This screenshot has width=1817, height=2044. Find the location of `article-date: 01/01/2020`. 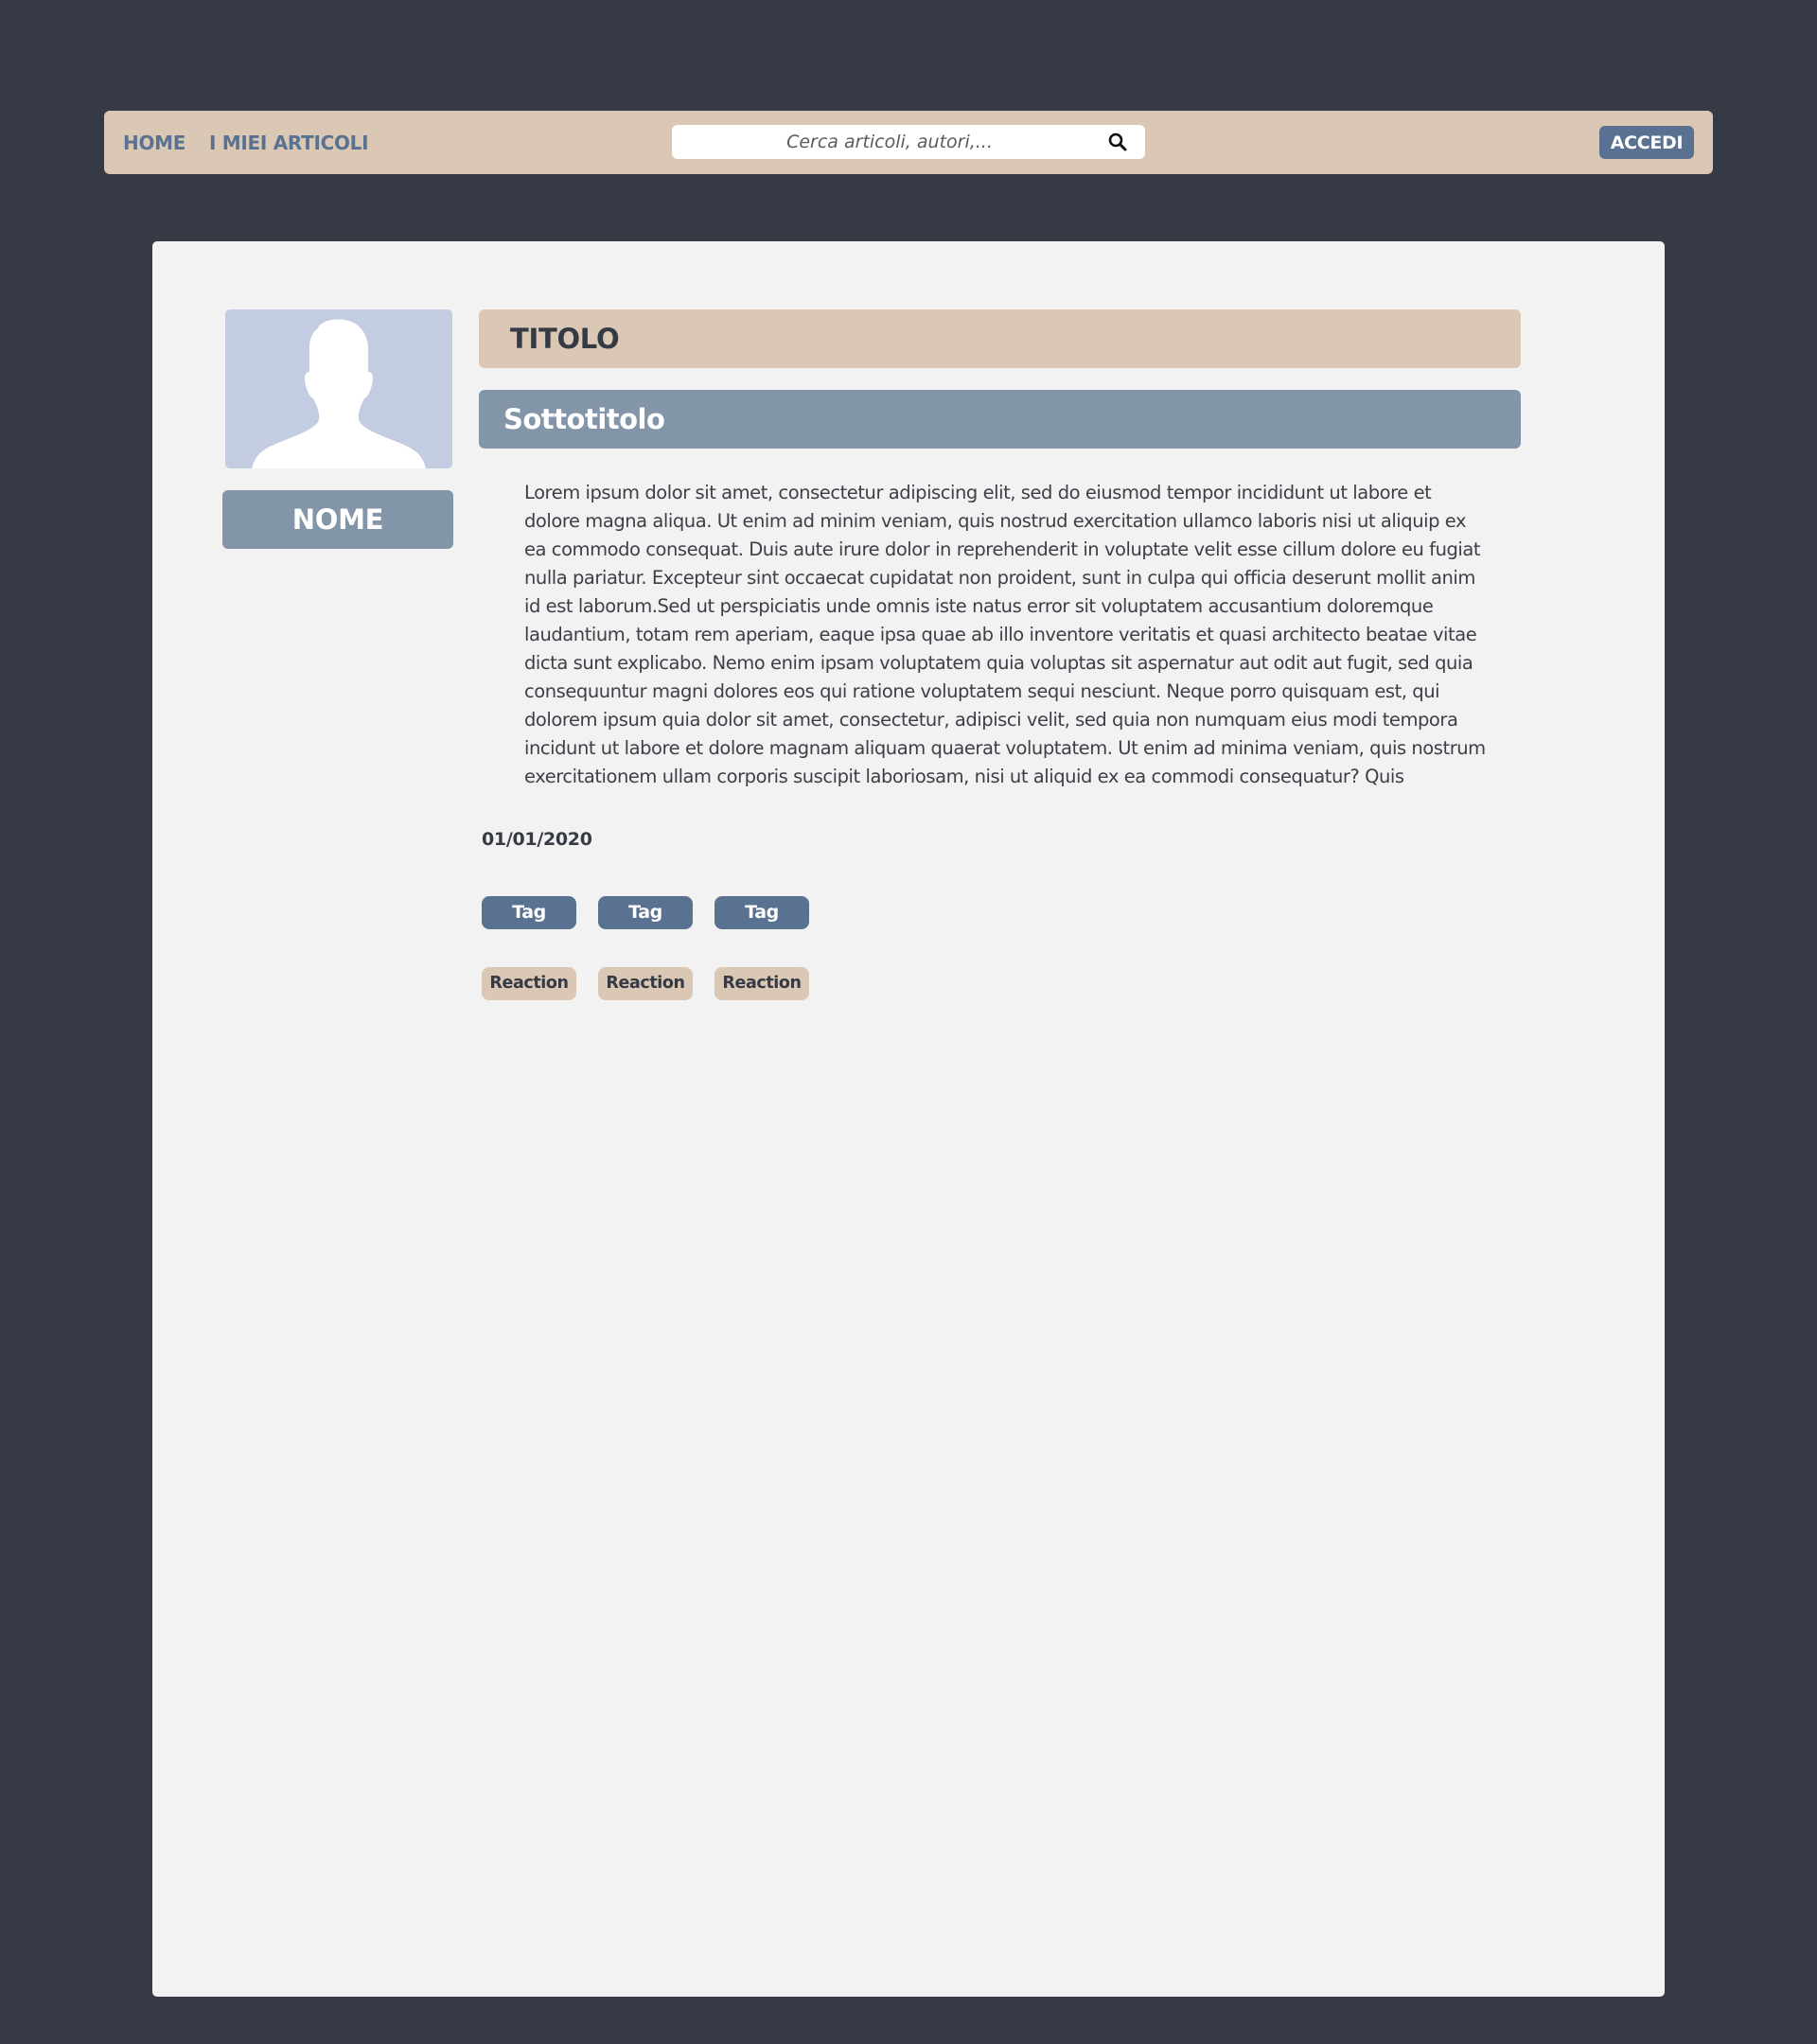

article-date: 01/01/2020 is located at coordinates (537, 839).